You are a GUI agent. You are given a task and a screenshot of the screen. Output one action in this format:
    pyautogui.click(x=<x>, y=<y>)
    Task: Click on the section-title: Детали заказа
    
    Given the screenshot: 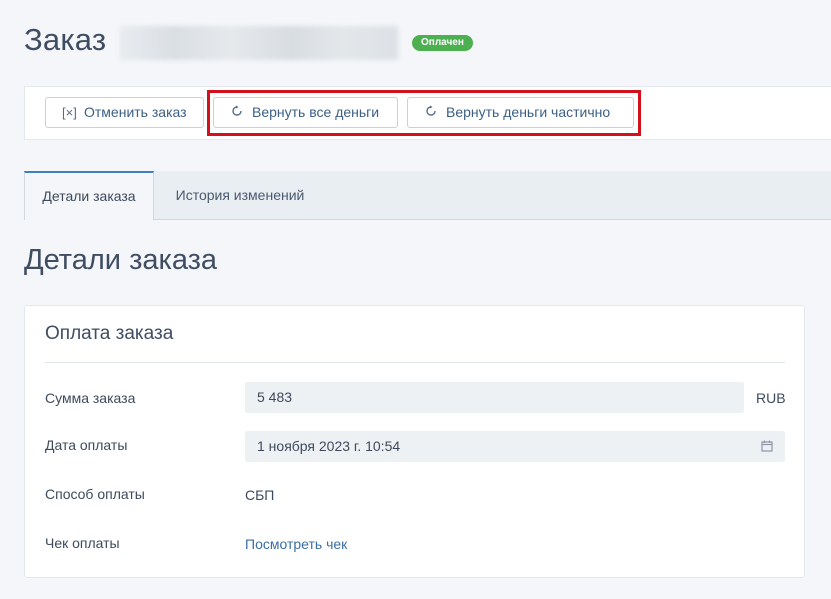 What is the action you would take?
    pyautogui.click(x=121, y=260)
    